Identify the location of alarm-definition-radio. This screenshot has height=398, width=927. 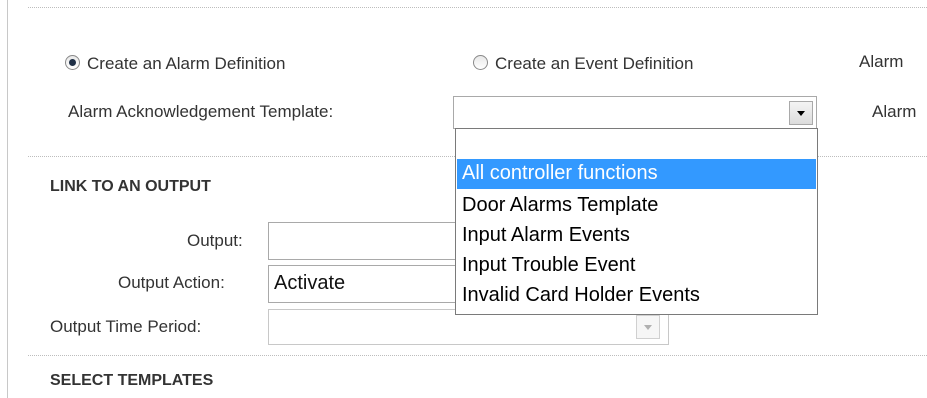
(72, 62).